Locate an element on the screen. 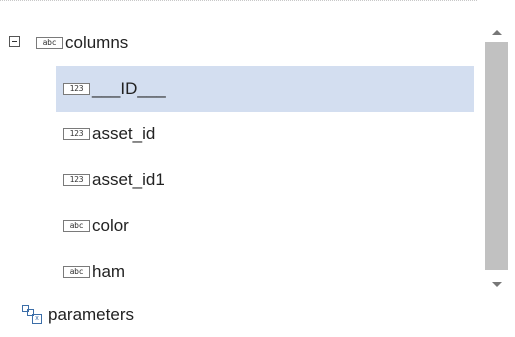 This screenshot has width=515, height=337. tree-node-label: asset_id1 is located at coordinates (128, 179).